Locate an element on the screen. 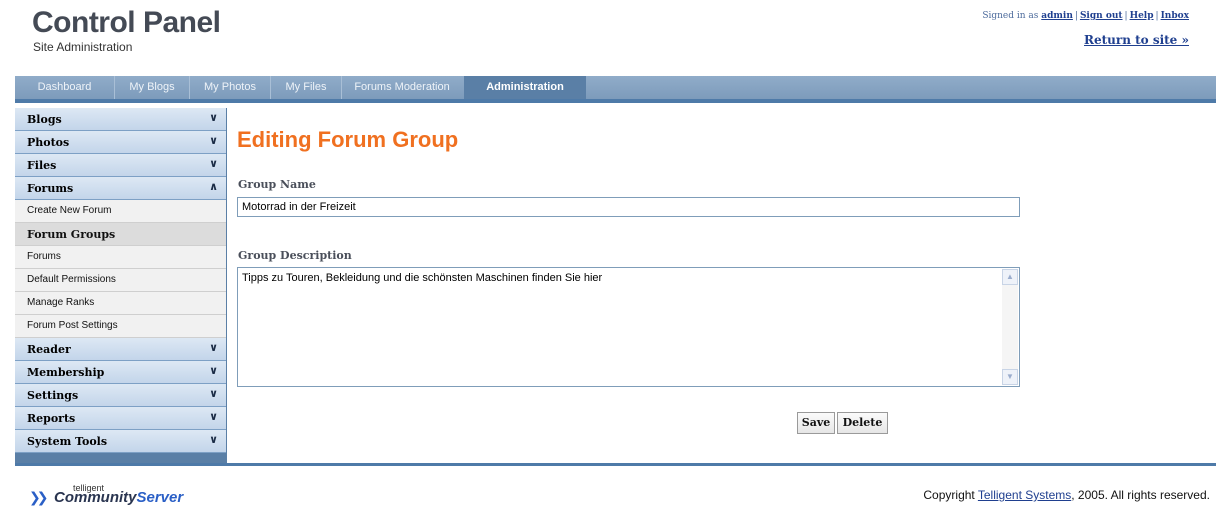  group-name-input: Motorrad in der Freizeit is located at coordinates (628, 207).